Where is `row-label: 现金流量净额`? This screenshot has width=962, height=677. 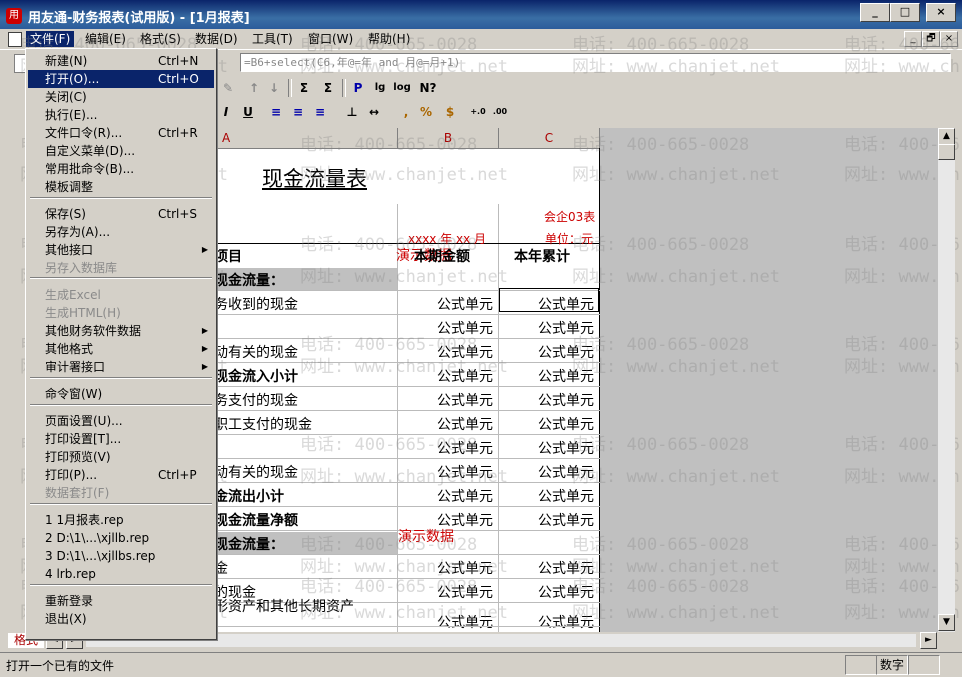
row-label: 现金流量净额 is located at coordinates (256, 521).